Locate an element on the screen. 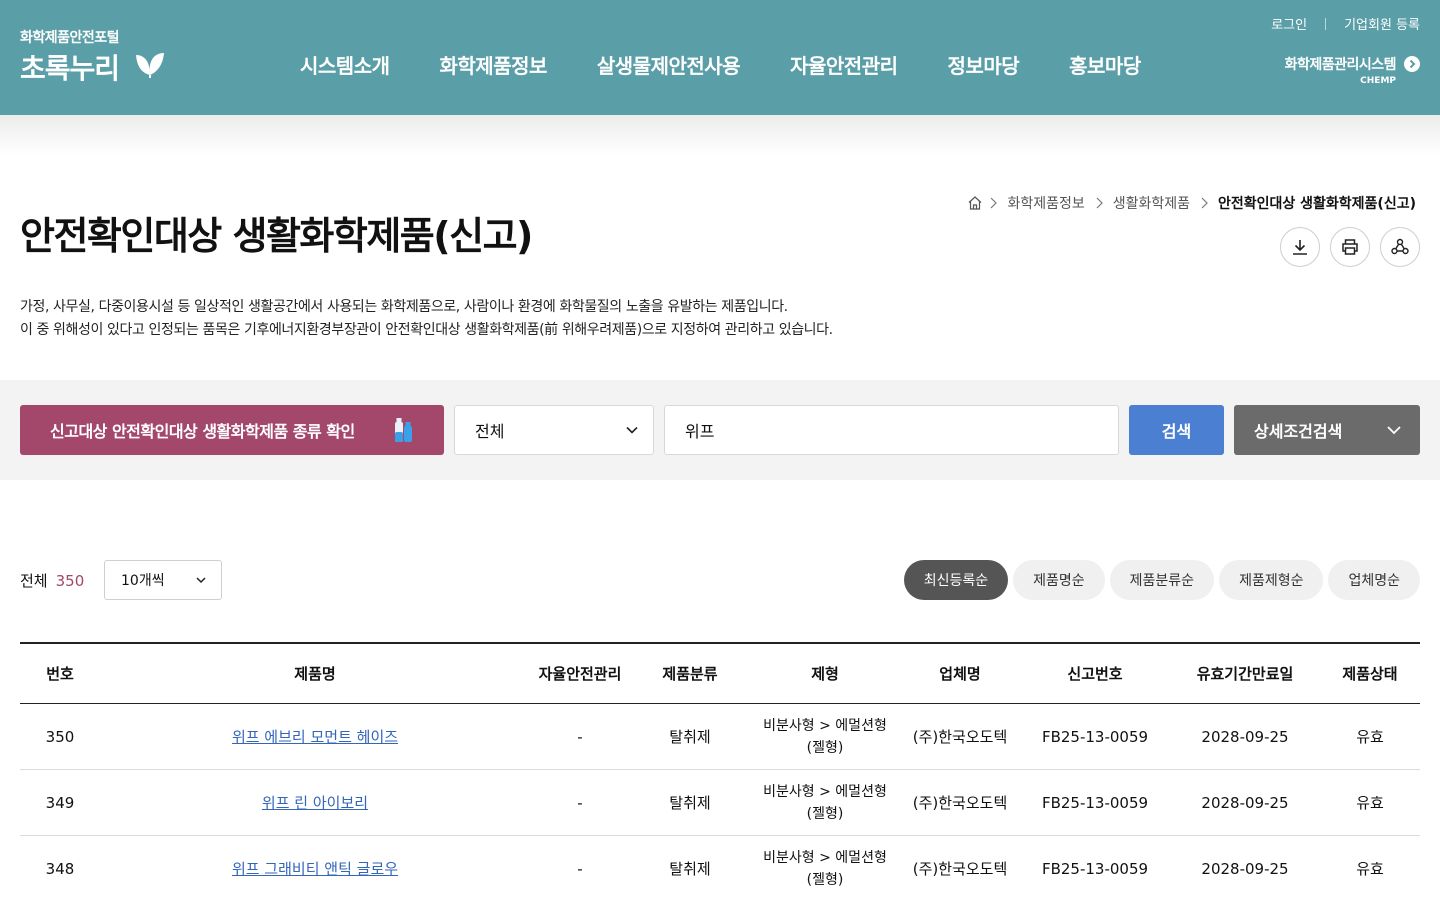 Image resolution: width=1440 pixels, height=900 pixels. print-button is located at coordinates (1350, 247).